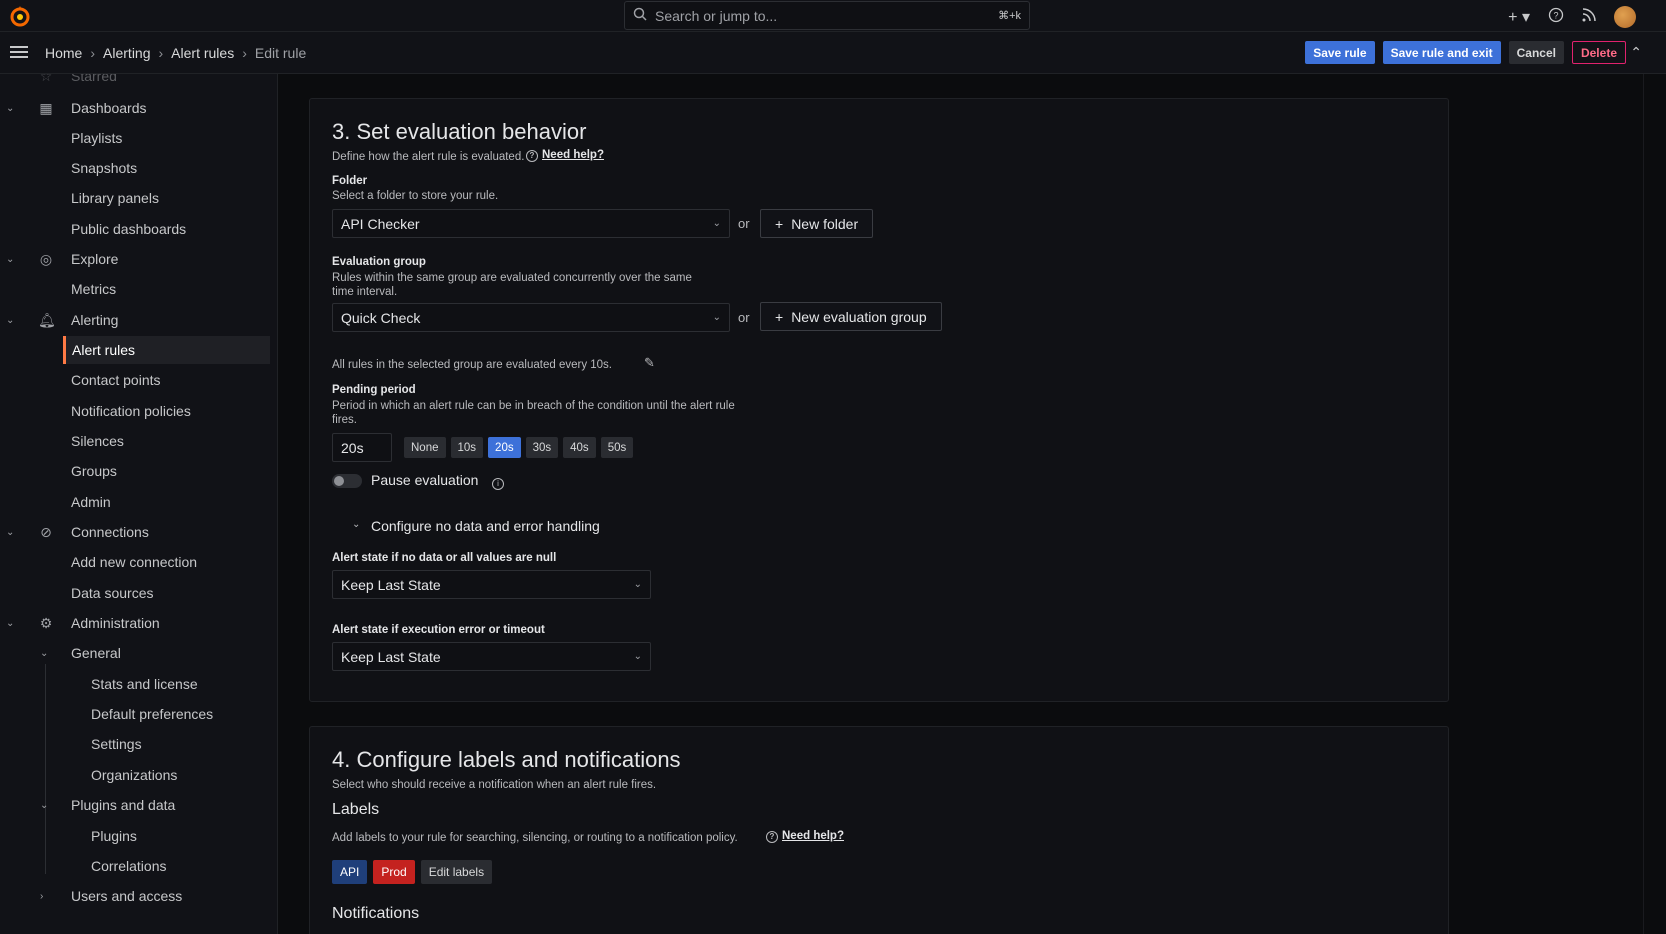  What do you see at coordinates (19, 52) in the screenshot?
I see `menu-icon` at bounding box center [19, 52].